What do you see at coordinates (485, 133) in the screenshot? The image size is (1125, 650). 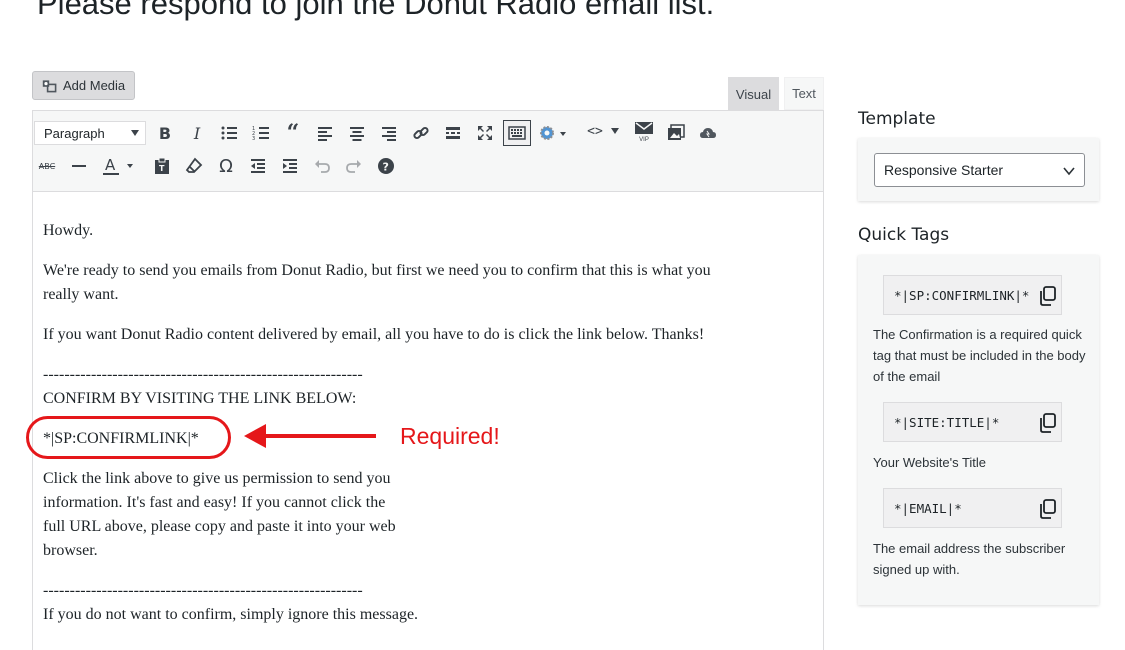 I see `fullscreen-icon` at bounding box center [485, 133].